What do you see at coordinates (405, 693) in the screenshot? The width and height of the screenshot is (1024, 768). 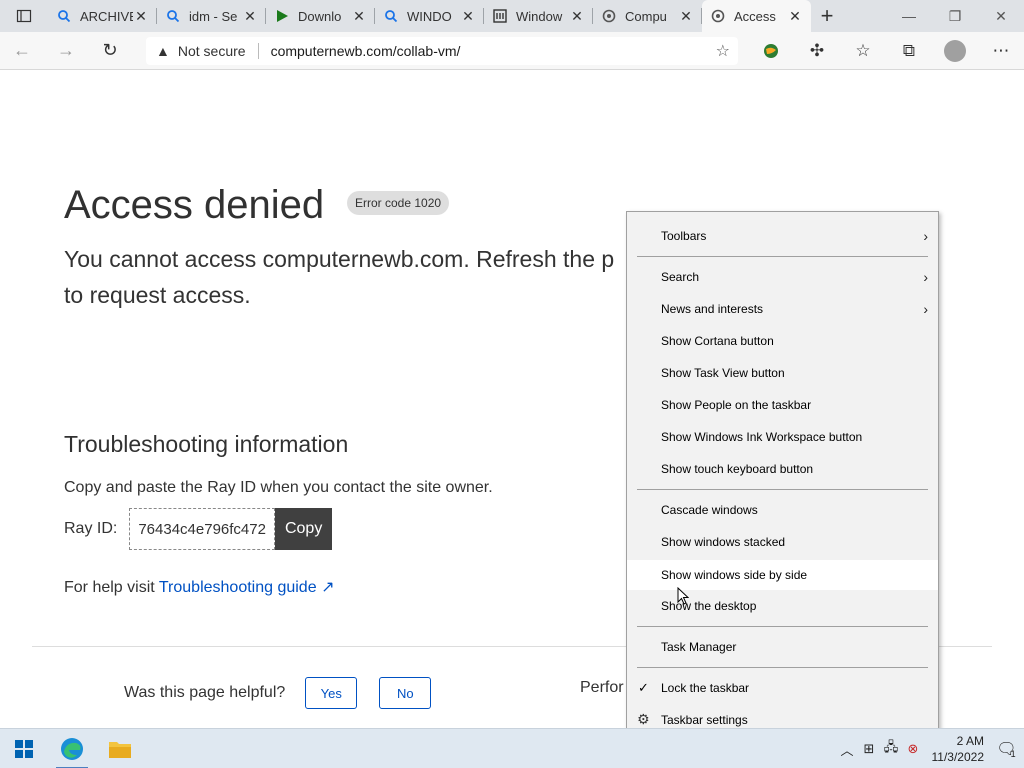 I see `no-button: No` at bounding box center [405, 693].